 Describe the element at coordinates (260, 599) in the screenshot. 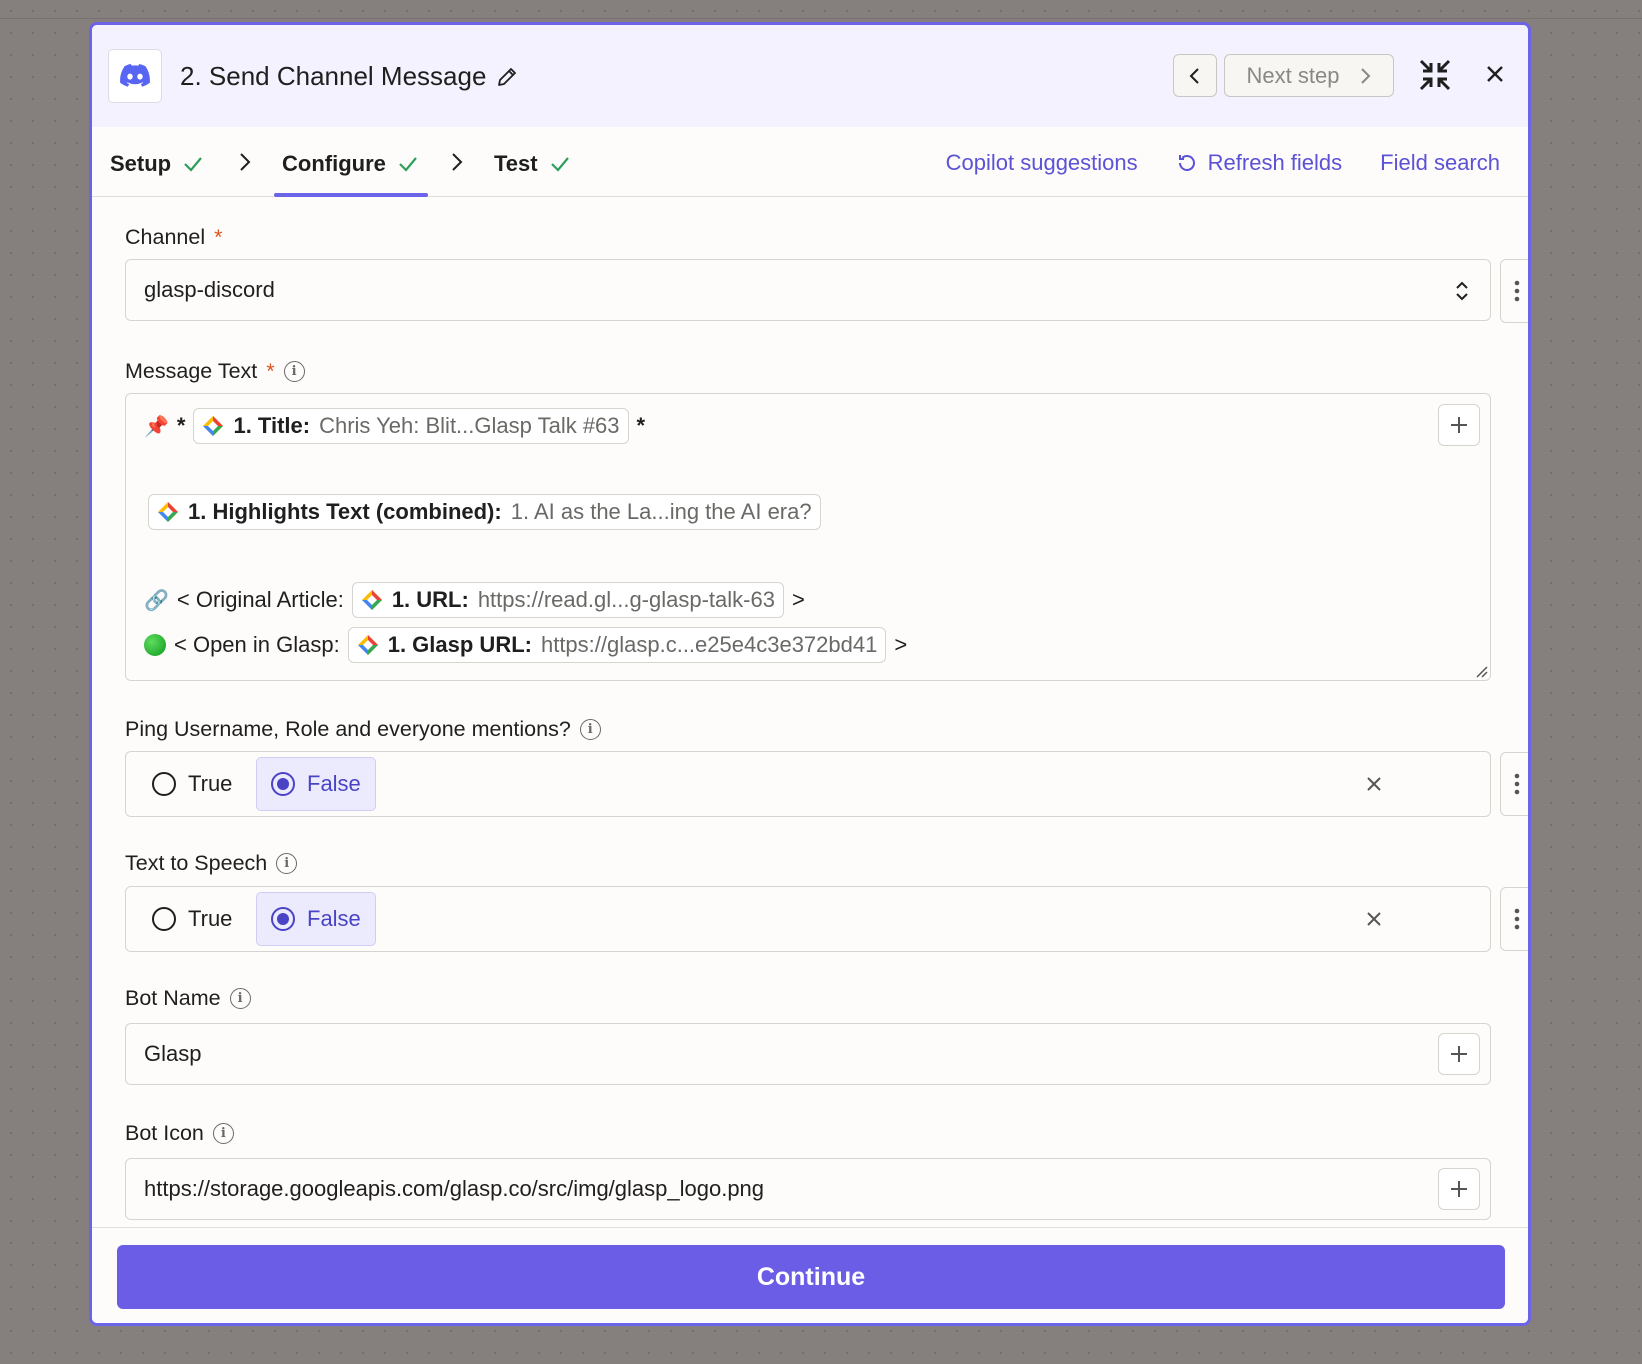

I see `article-prefix: < Original Article:` at that location.